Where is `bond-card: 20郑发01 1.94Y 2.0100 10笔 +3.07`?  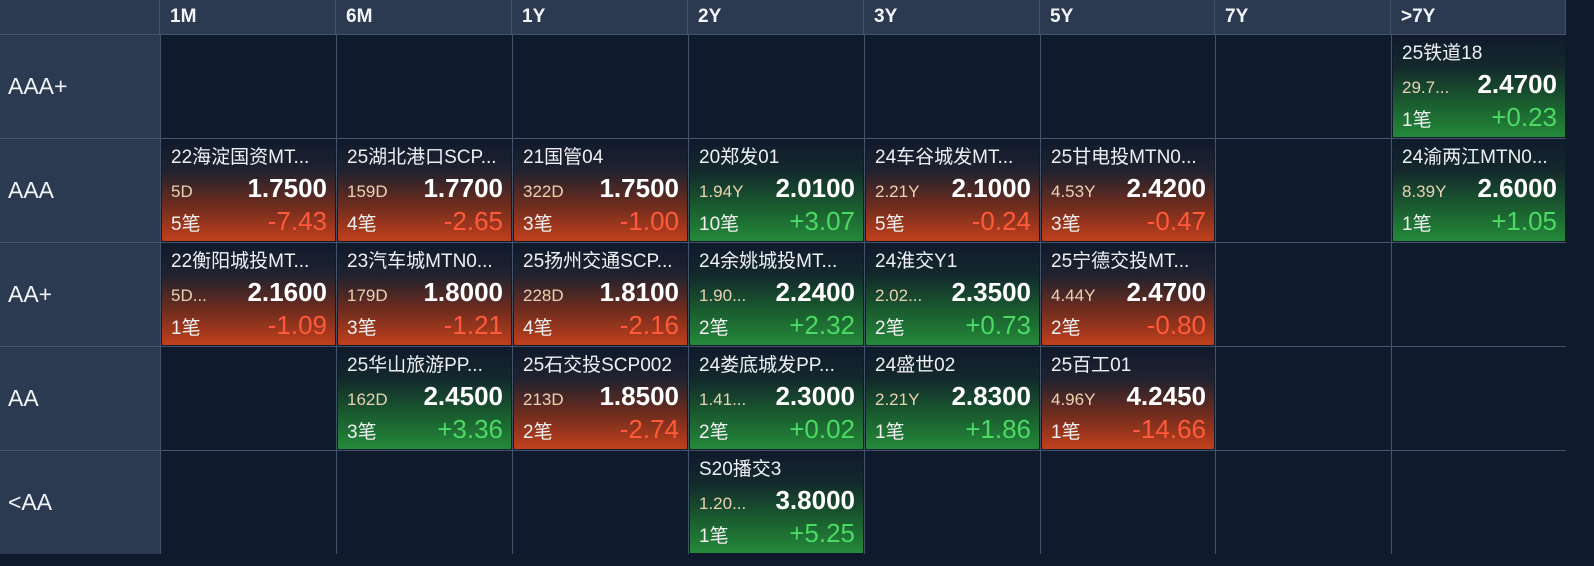 bond-card: 20郑发01 1.94Y 2.0100 10笔 +3.07 is located at coordinates (776, 190).